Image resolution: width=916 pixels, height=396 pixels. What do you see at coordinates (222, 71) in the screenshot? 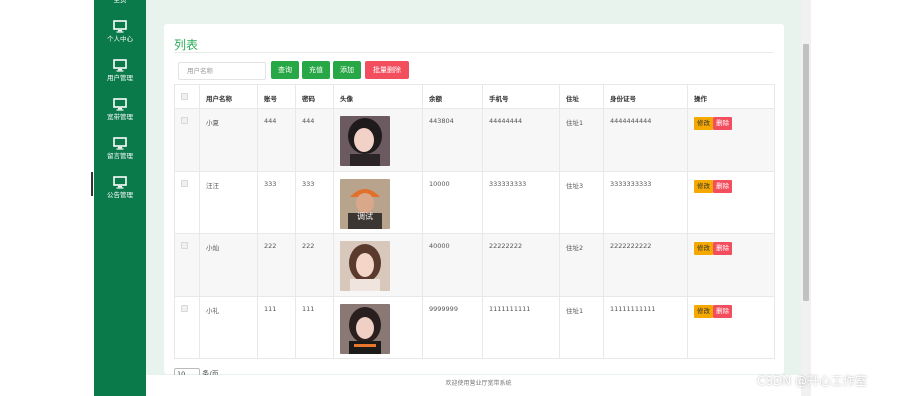
I see `username-search-input: 用户名称` at bounding box center [222, 71].